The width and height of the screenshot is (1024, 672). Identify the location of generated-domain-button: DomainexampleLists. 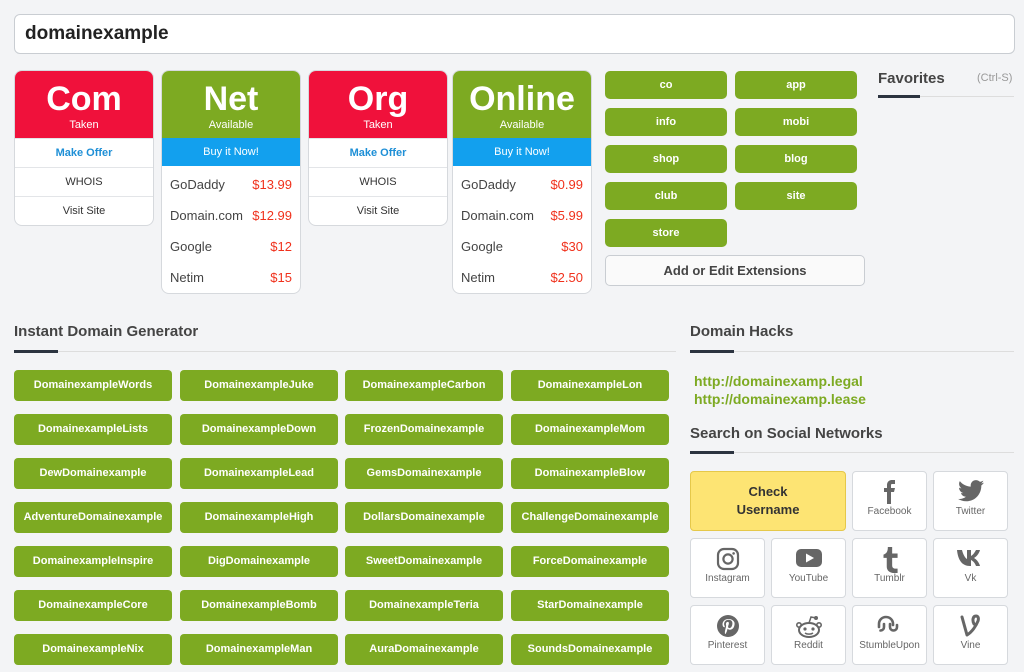
(93, 429).